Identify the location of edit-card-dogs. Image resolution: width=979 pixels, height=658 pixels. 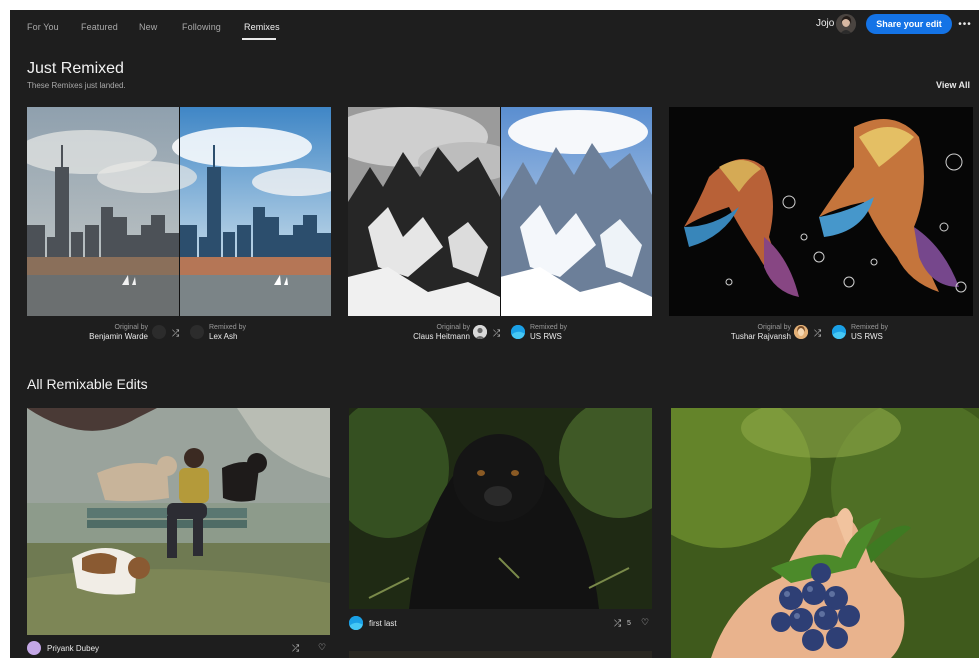
(178, 521).